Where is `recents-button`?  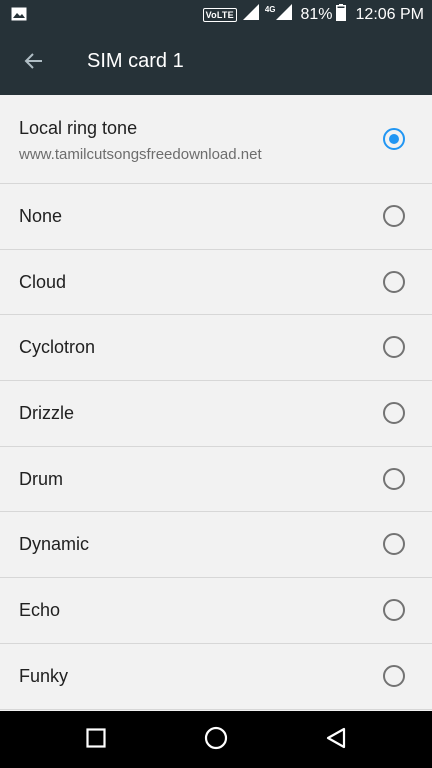 recents-button is located at coordinates (96, 740).